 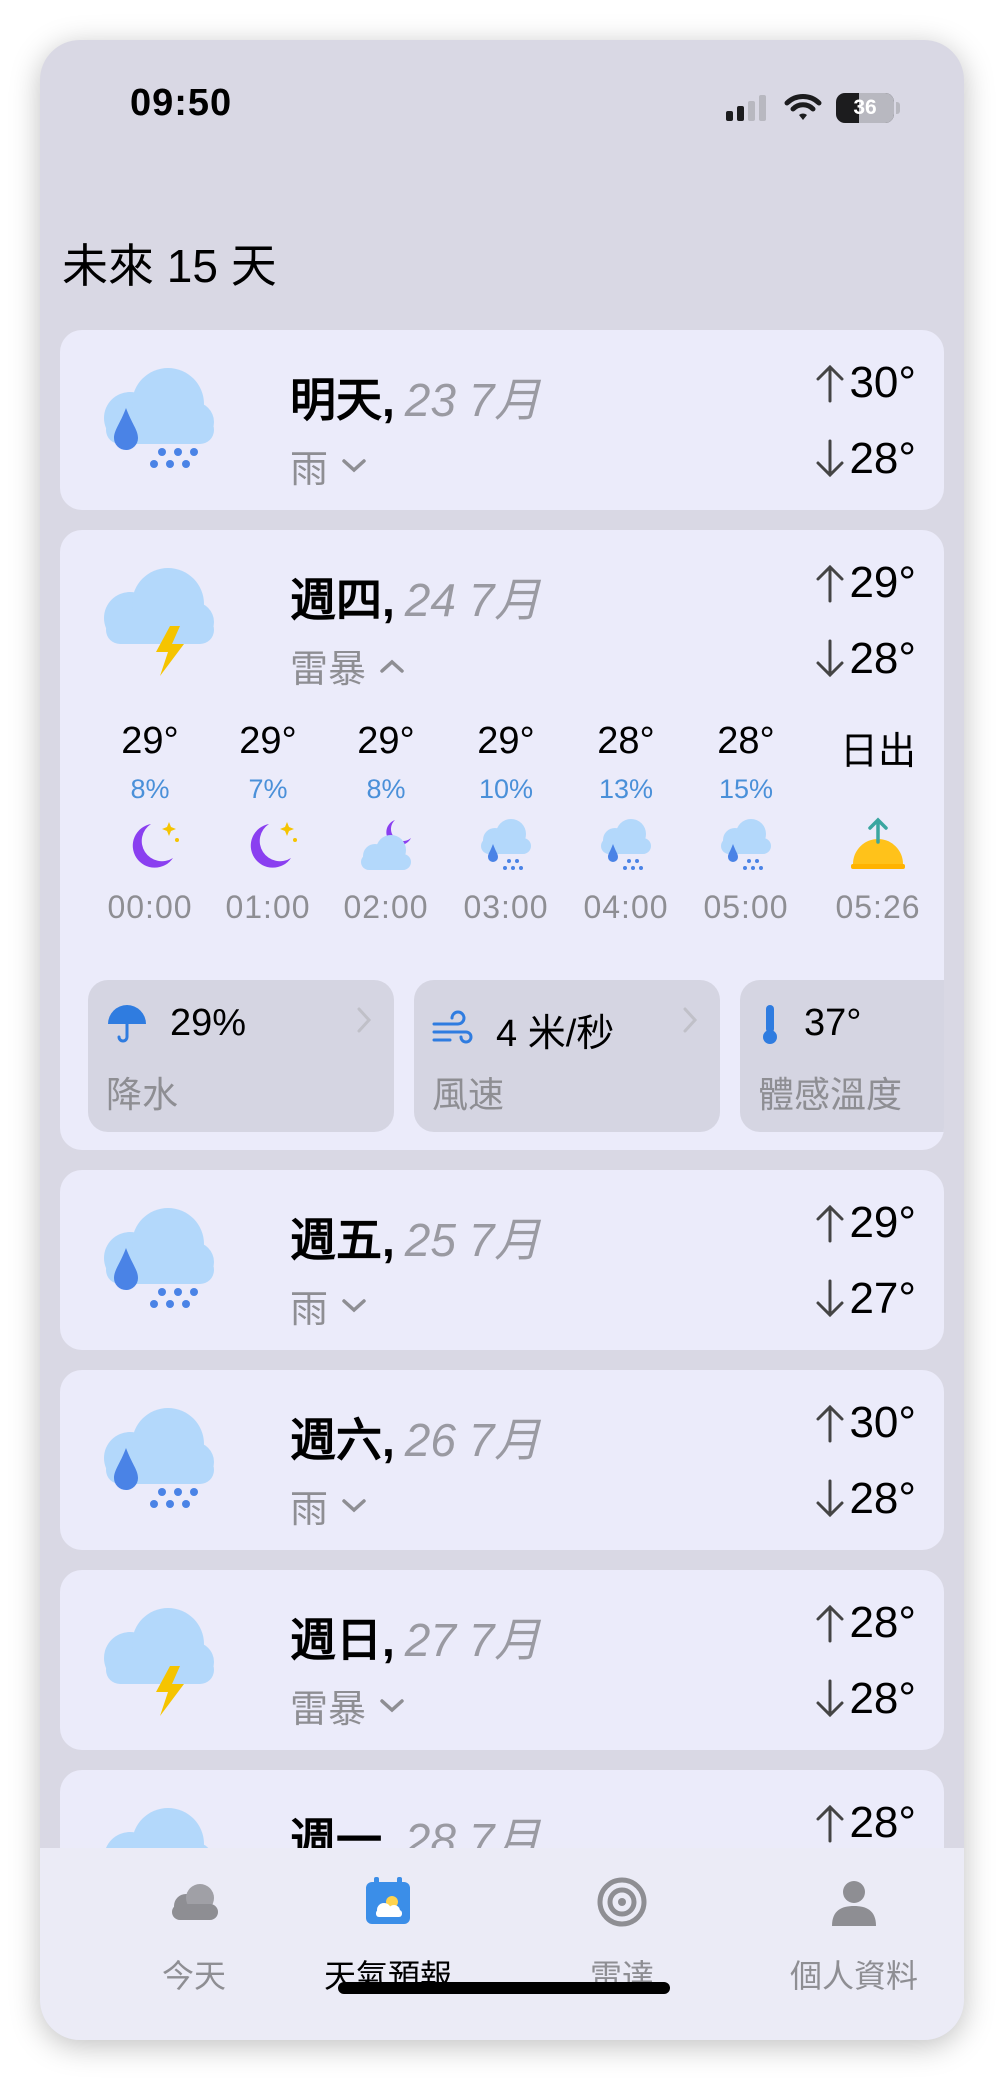 What do you see at coordinates (830, 1094) in the screenshot?
I see `tile-label: 體感溫度` at bounding box center [830, 1094].